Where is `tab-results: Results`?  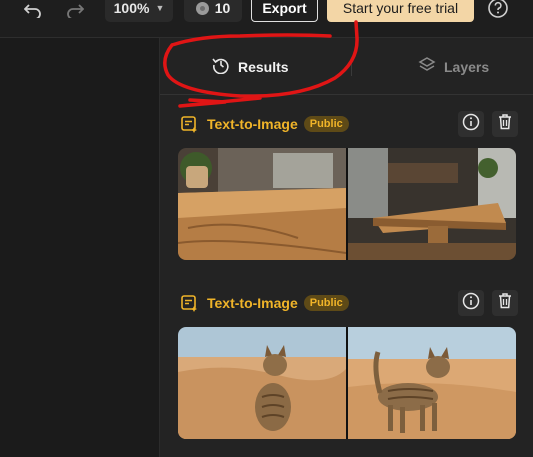
tab-results: Results is located at coordinates (250, 66).